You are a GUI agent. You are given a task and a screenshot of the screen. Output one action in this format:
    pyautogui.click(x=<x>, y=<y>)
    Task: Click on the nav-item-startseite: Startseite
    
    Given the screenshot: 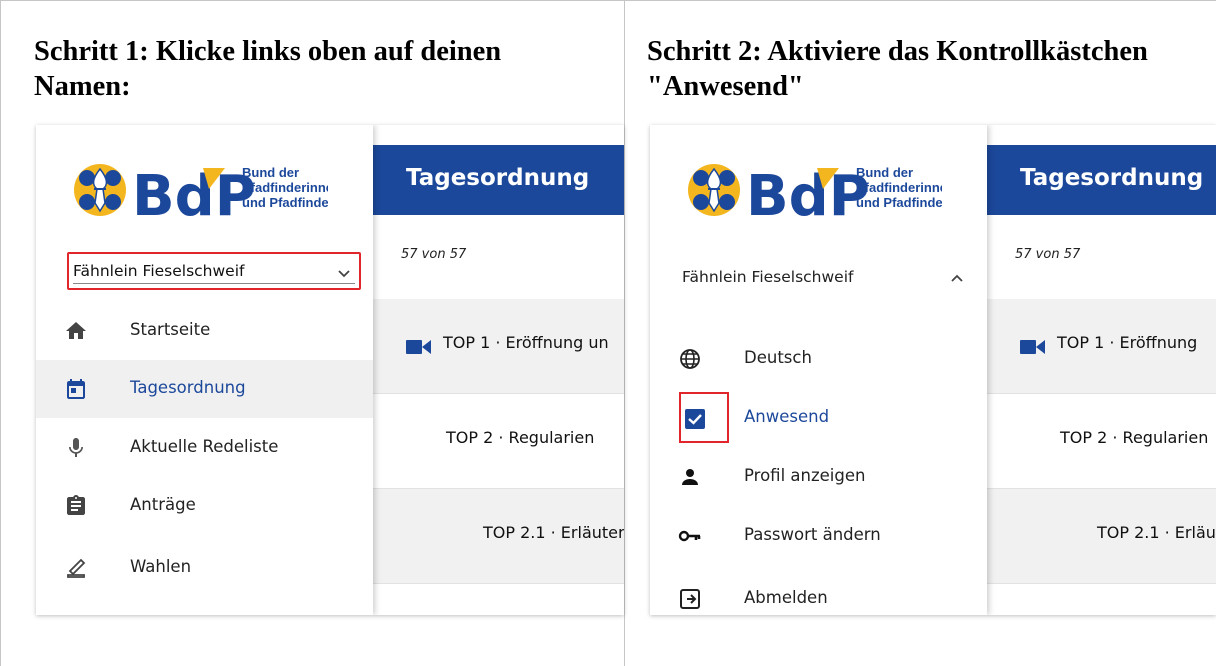 What is the action you would take?
    pyautogui.click(x=204, y=331)
    